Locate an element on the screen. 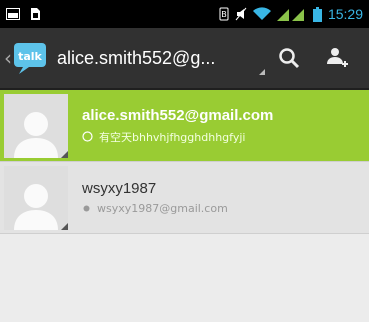 This screenshot has width=369, height=322. screenshot-icon is located at coordinates (13, 14).